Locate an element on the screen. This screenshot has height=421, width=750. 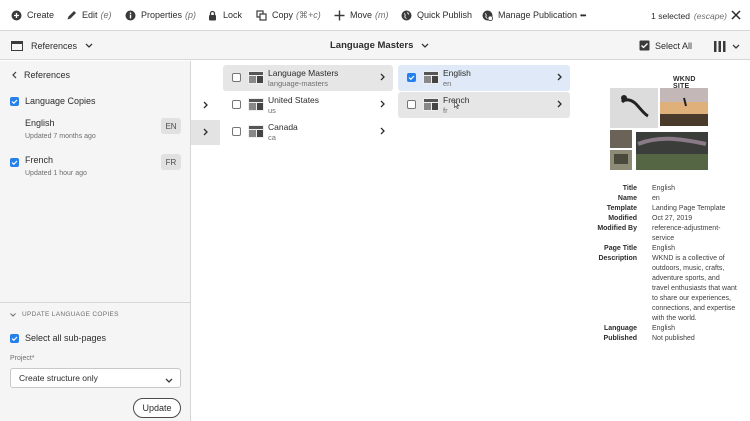
meta-row: Published Not published is located at coordinates (655, 339).